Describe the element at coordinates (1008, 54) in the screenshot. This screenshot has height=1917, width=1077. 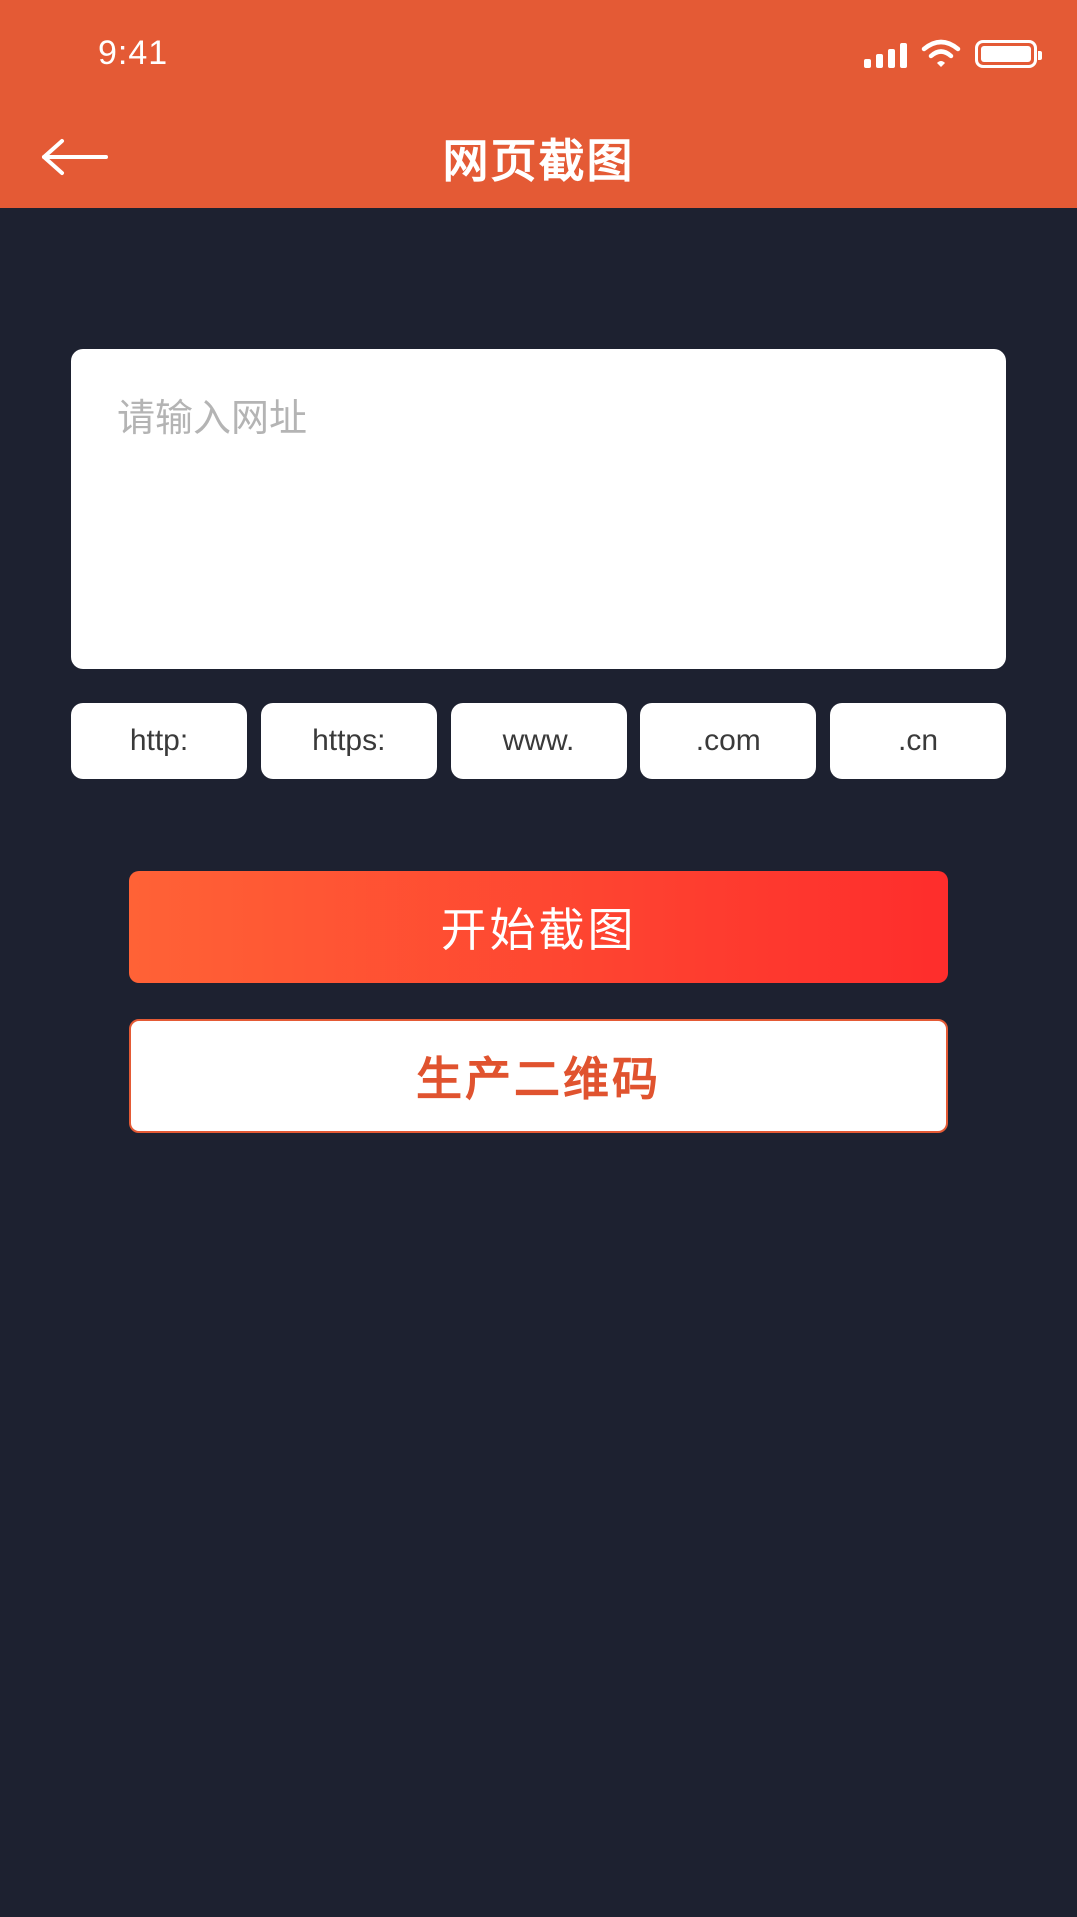
I see `battery-icon` at that location.